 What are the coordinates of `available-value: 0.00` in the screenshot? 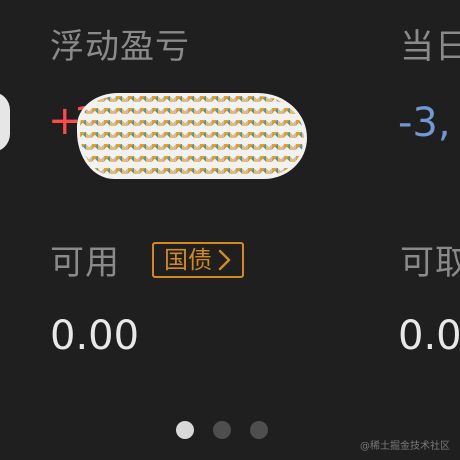 It's located at (95, 336).